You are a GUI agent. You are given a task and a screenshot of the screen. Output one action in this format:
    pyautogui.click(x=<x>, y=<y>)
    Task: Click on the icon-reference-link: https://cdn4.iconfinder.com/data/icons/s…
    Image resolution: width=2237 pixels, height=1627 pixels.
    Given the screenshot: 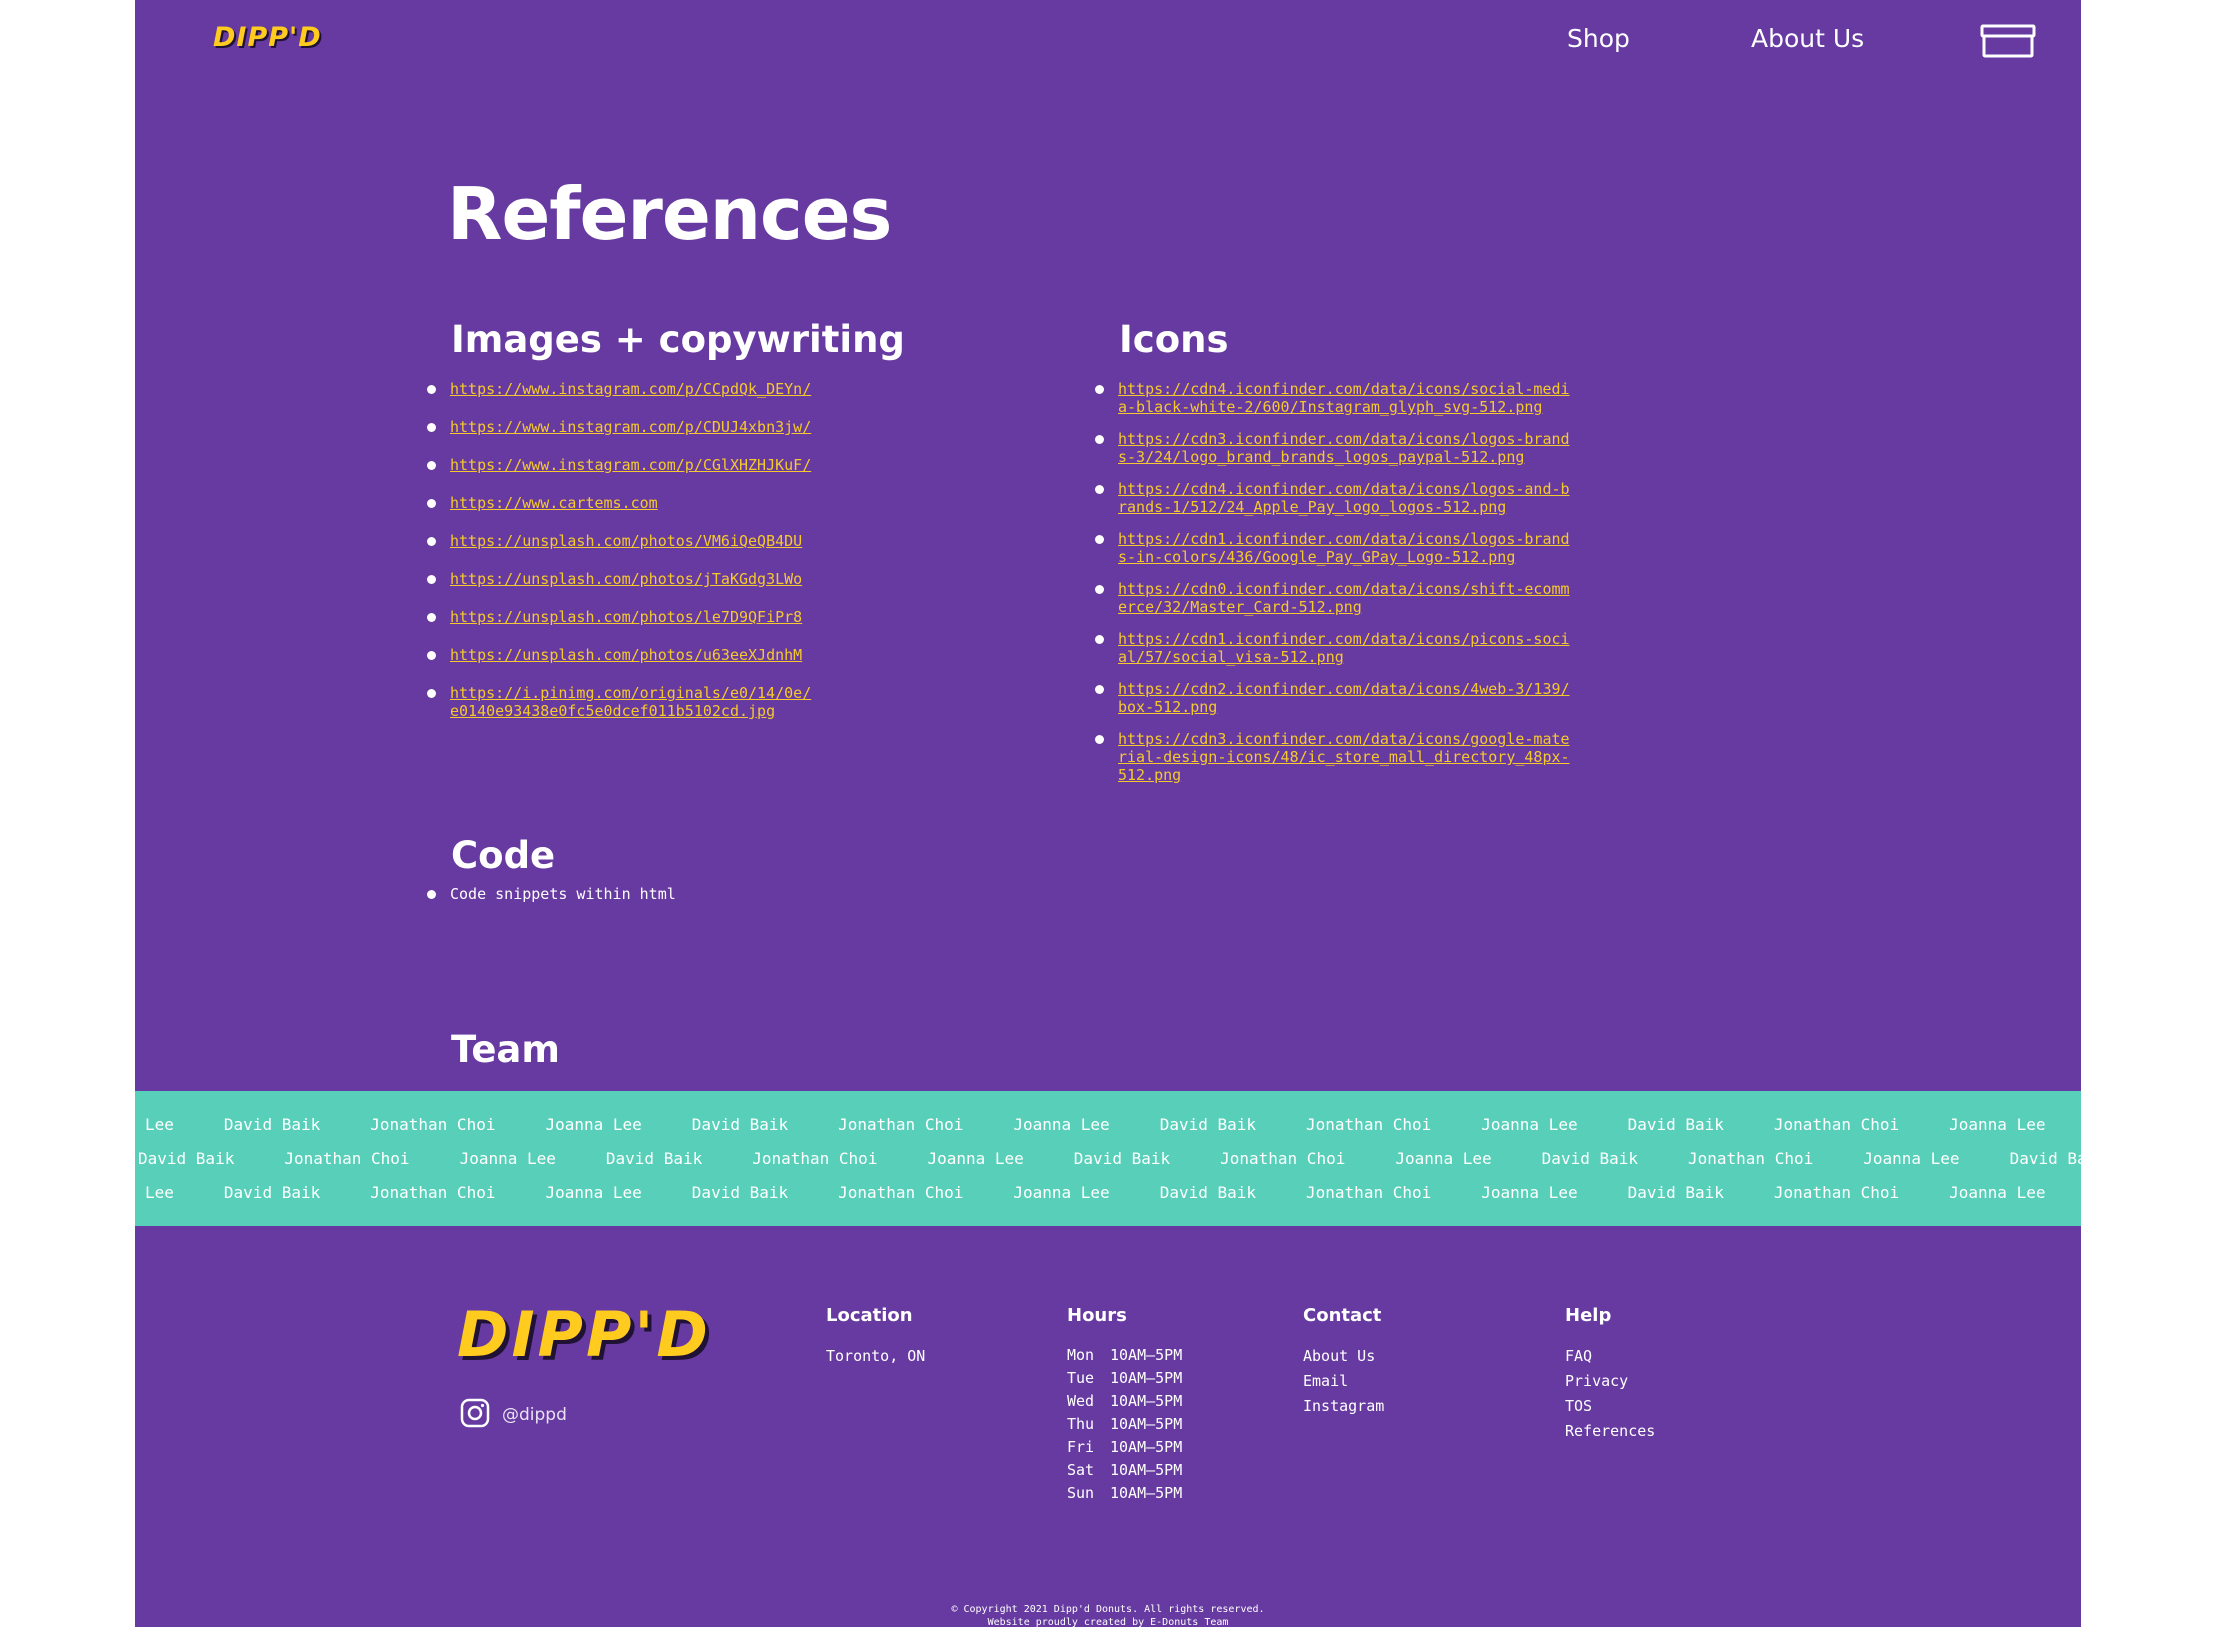 What is the action you would take?
    pyautogui.click(x=1348, y=398)
    